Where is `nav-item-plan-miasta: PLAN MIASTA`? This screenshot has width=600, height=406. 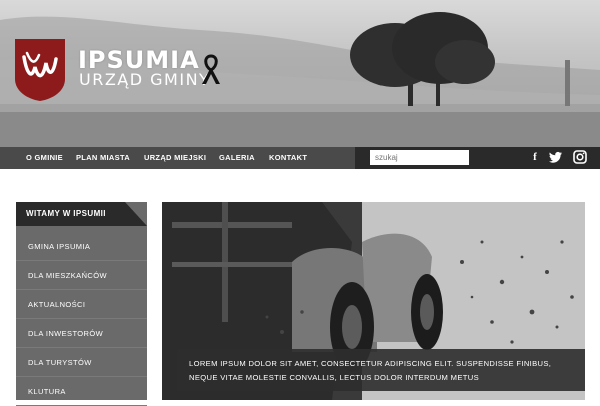
nav-item-plan-miasta: PLAN MIASTA is located at coordinates (103, 158).